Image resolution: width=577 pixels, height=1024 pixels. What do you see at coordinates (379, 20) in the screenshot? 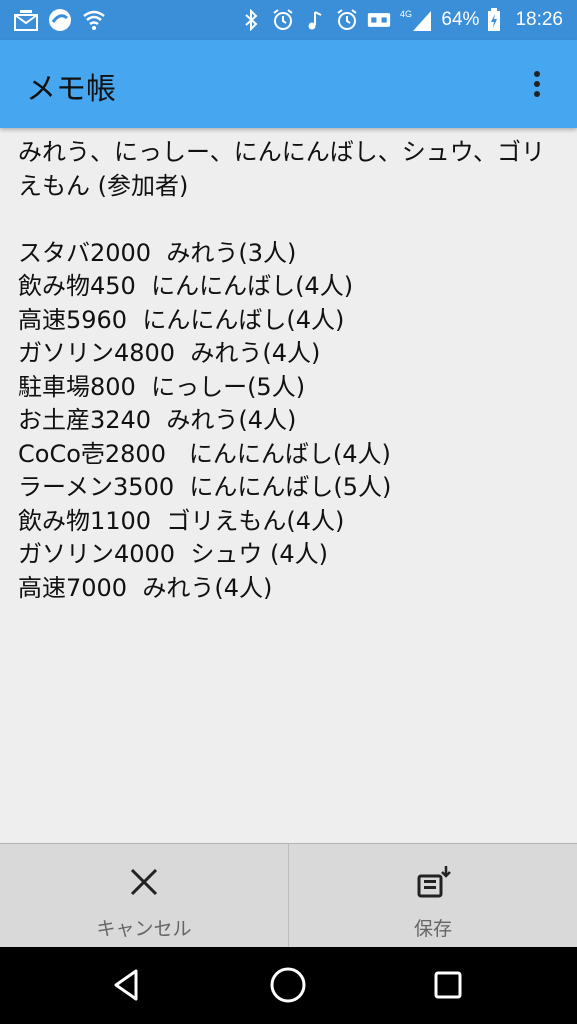
I see `vr-mode-icon` at bounding box center [379, 20].